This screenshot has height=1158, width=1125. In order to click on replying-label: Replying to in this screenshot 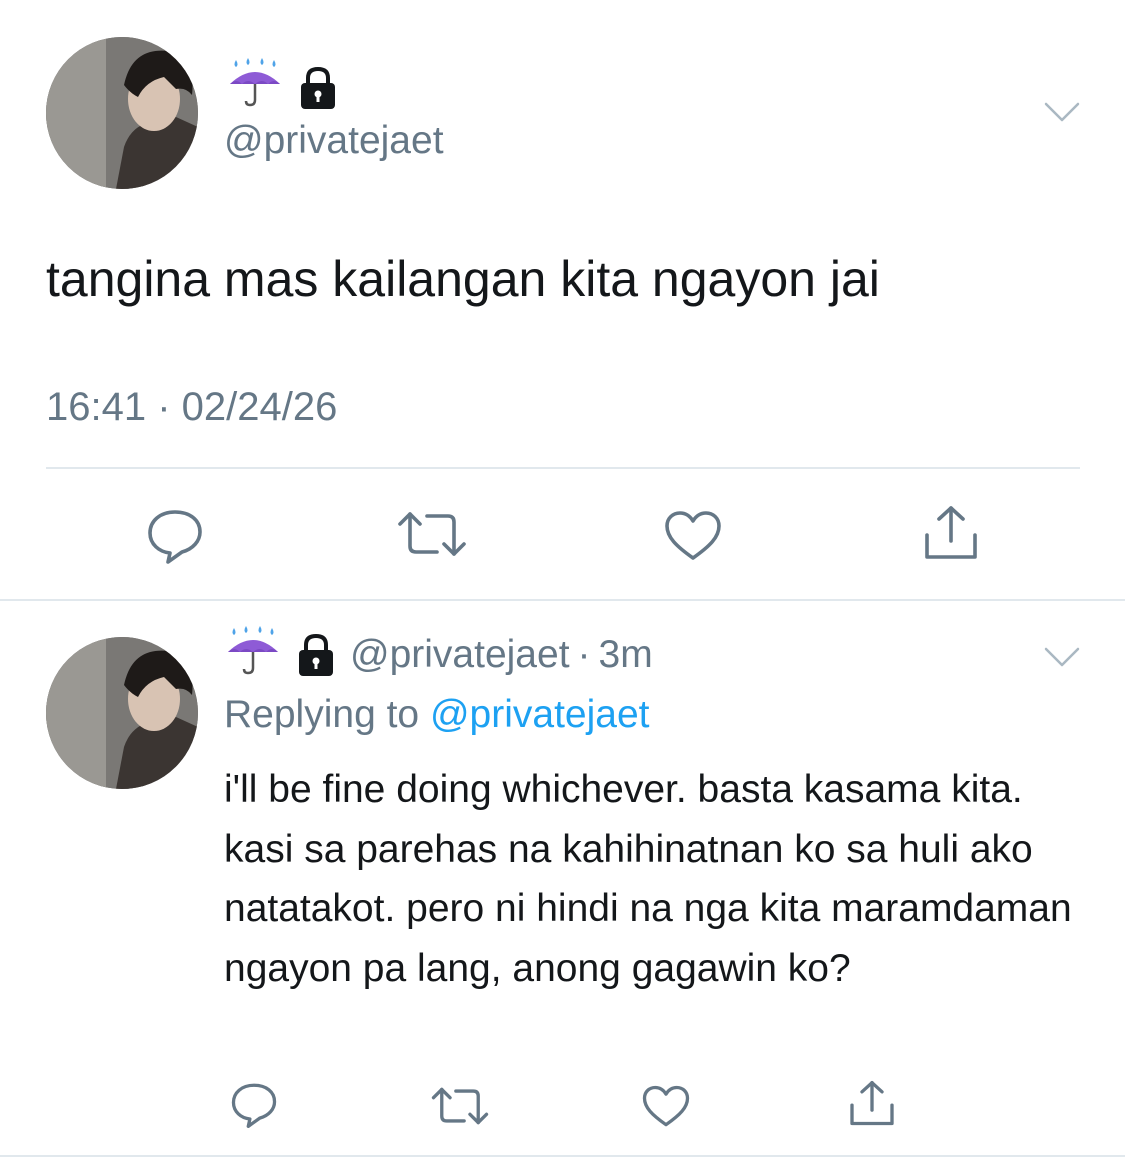, I will do `click(322, 714)`.